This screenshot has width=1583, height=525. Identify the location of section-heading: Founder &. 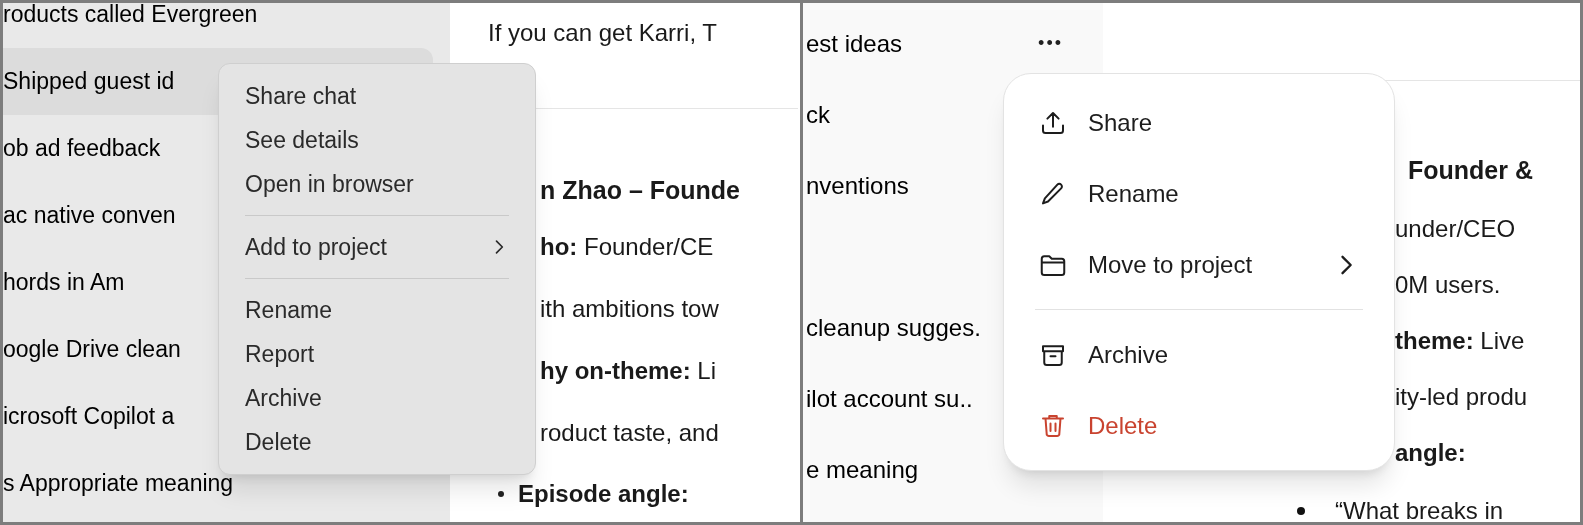
(1470, 171).